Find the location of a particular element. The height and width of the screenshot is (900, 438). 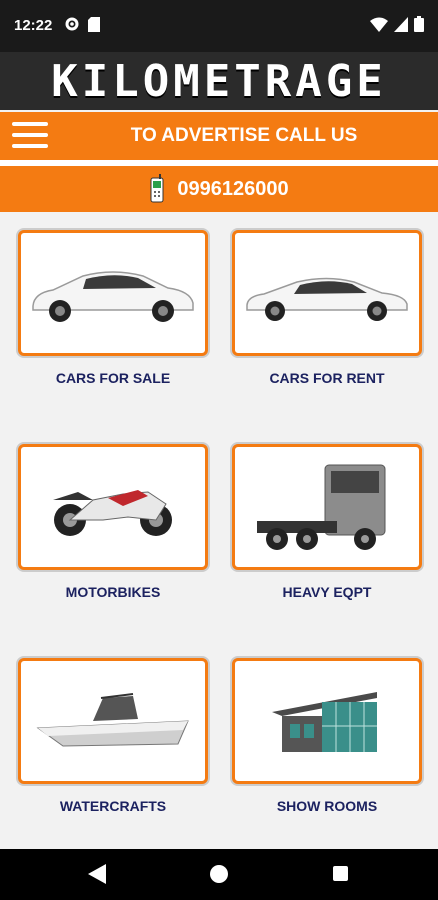

settings-icon is located at coordinates (72, 24).